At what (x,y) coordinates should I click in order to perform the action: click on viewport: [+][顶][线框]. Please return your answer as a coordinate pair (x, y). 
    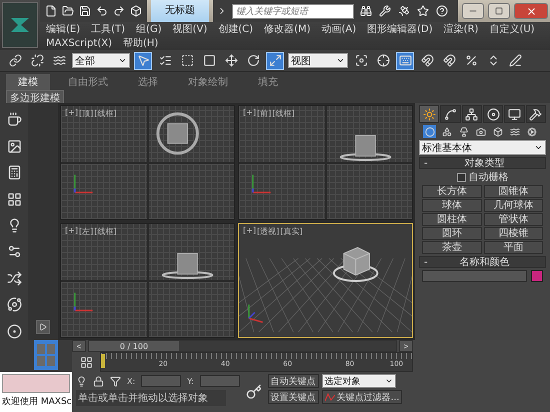
    Looking at the image, I should click on (147, 162).